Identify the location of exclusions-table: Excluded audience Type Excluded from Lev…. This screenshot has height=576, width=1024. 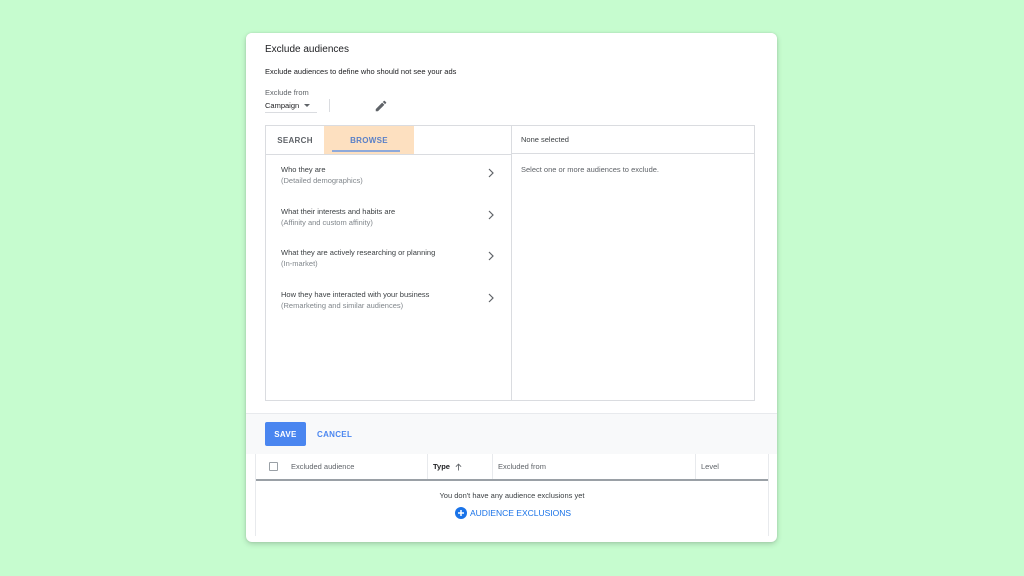
(512, 495).